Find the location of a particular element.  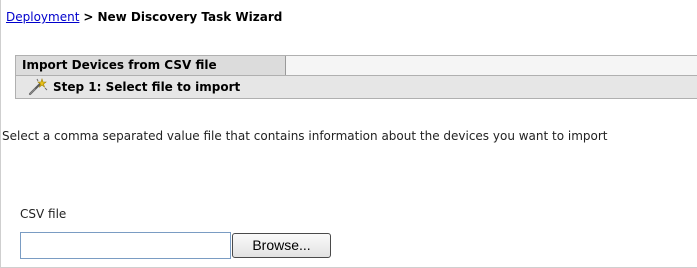

breadcrumb-link-deployment: Deployment is located at coordinates (42, 17).